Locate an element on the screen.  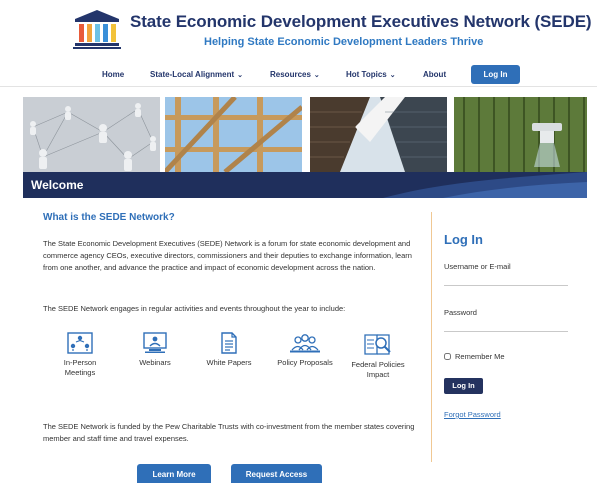
password-field is located at coordinates (506, 325).